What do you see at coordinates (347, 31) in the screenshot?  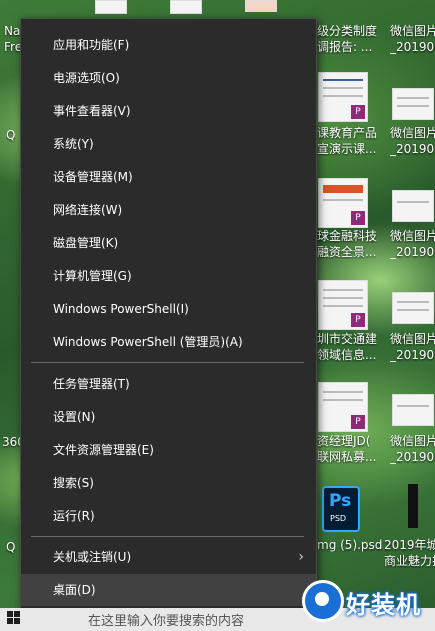 I see `desktop-icon-label: 级分类制度` at bounding box center [347, 31].